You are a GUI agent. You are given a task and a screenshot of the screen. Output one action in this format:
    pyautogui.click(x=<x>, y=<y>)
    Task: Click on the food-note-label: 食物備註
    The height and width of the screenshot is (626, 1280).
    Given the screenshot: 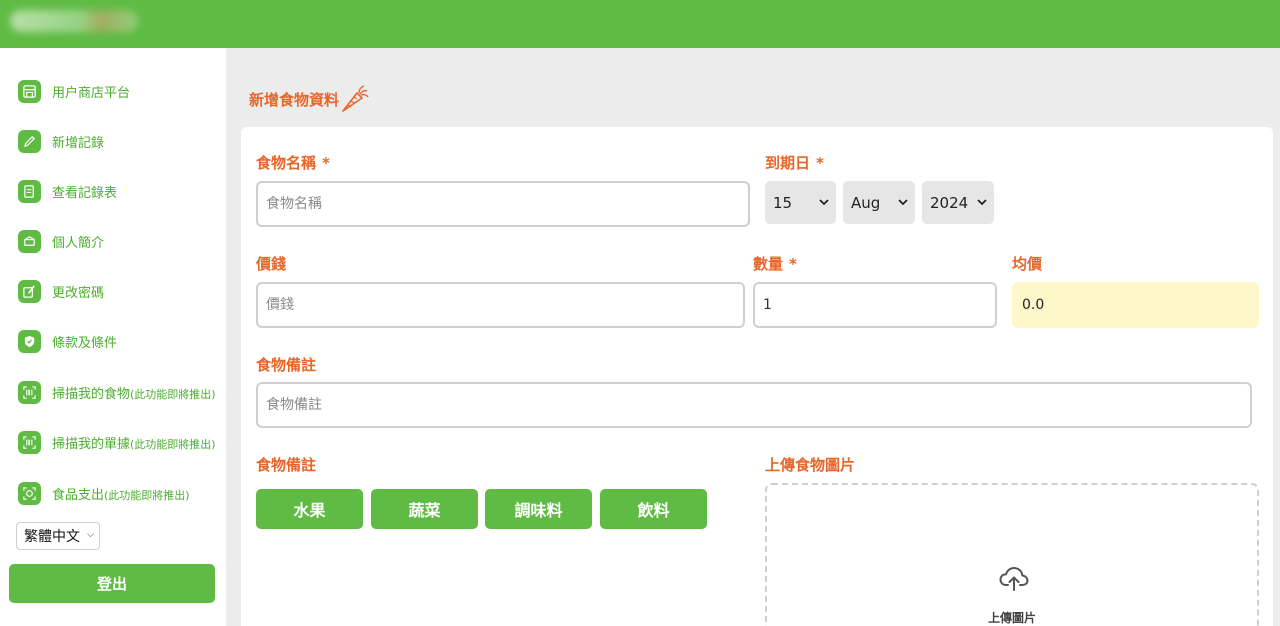 What is the action you would take?
    pyautogui.click(x=286, y=365)
    